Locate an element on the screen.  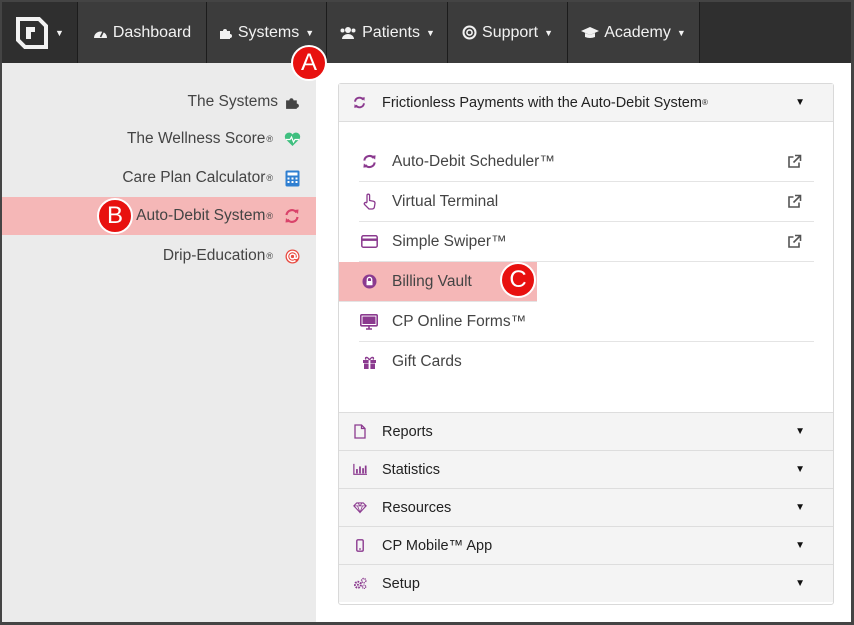
dashboard-icon is located at coordinates (100, 33).